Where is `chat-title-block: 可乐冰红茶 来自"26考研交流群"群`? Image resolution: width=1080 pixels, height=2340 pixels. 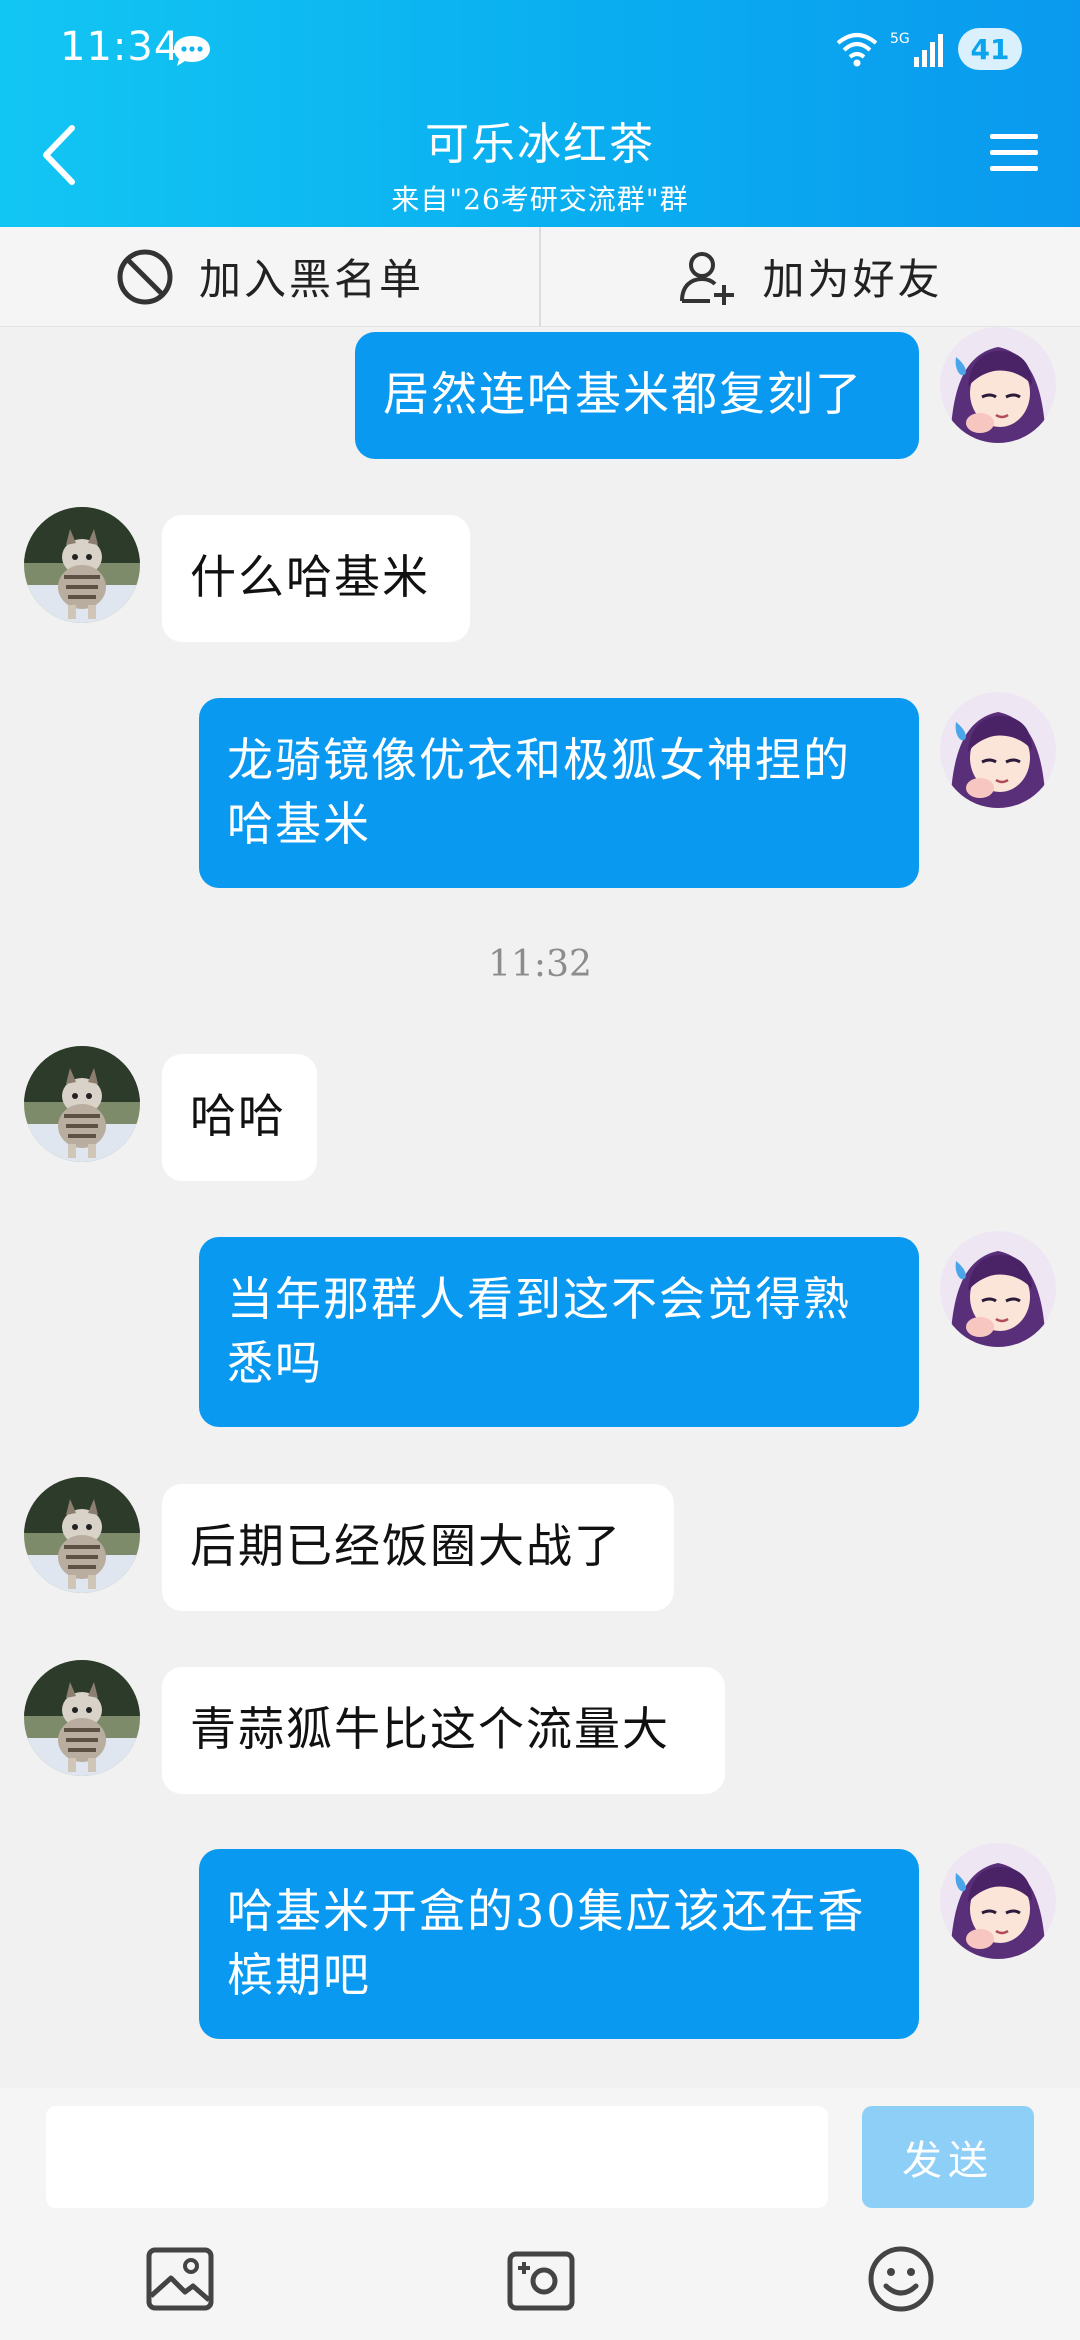
chat-title-block: 可乐冰红茶 来自"26考研交流群"群 is located at coordinates (540, 163).